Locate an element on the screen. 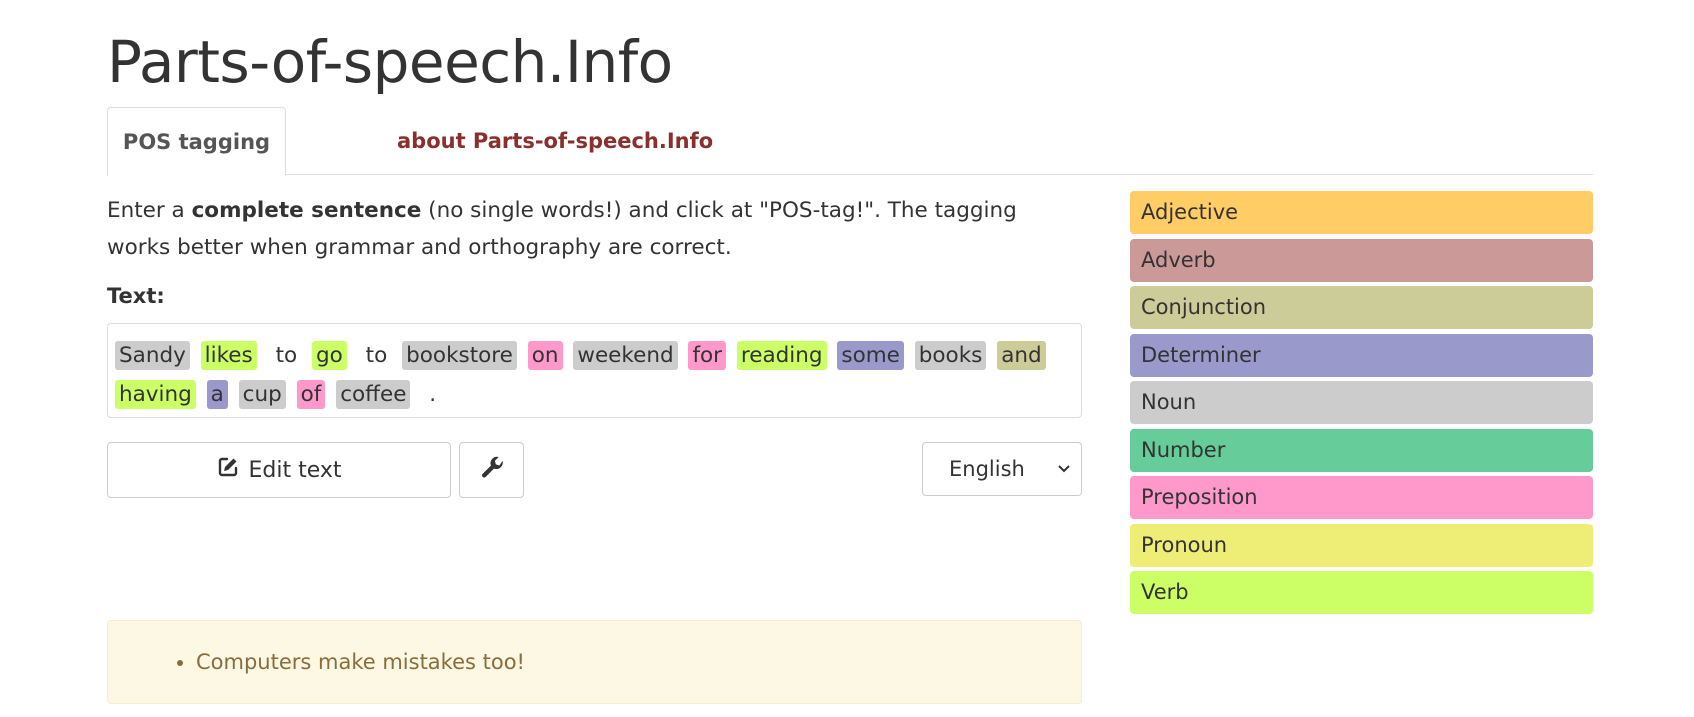  chevron-down-icon is located at coordinates (1064, 478).